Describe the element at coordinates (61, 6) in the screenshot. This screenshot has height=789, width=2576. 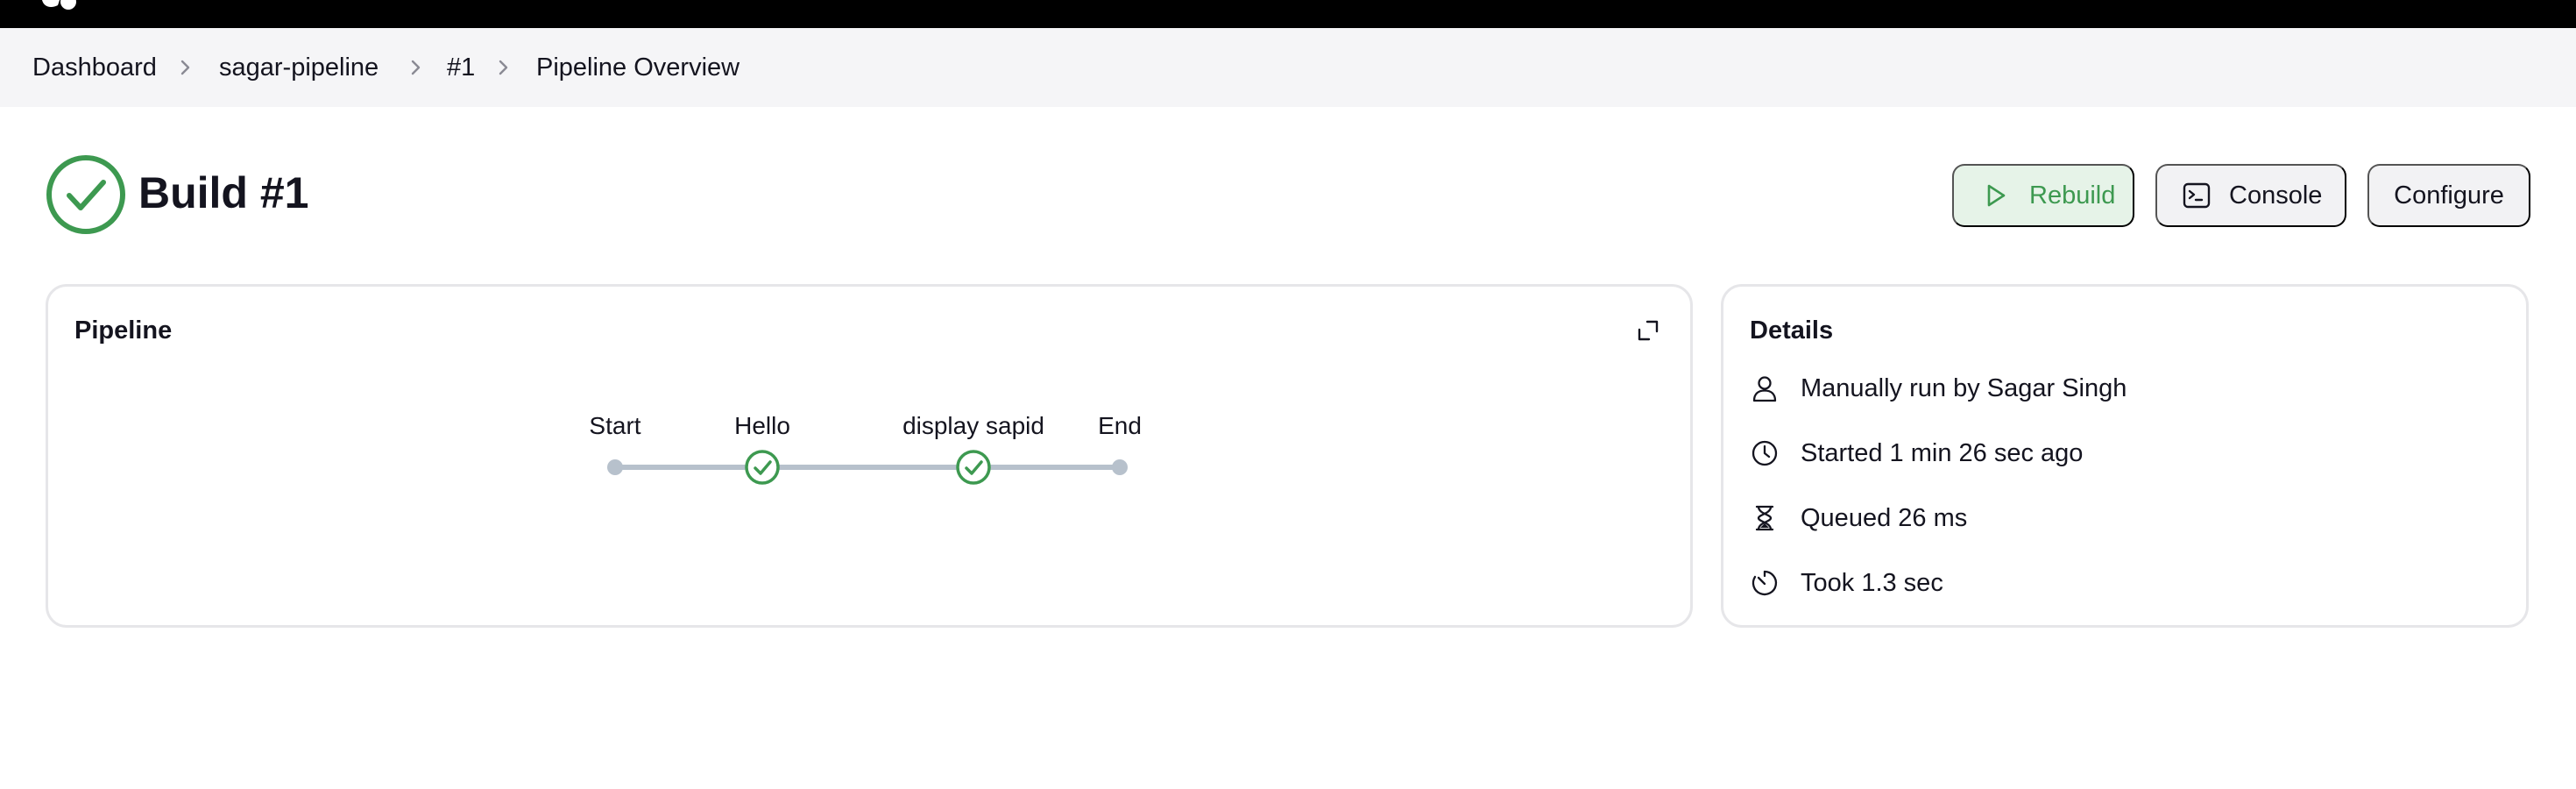
I see `jenkins-logo` at that location.